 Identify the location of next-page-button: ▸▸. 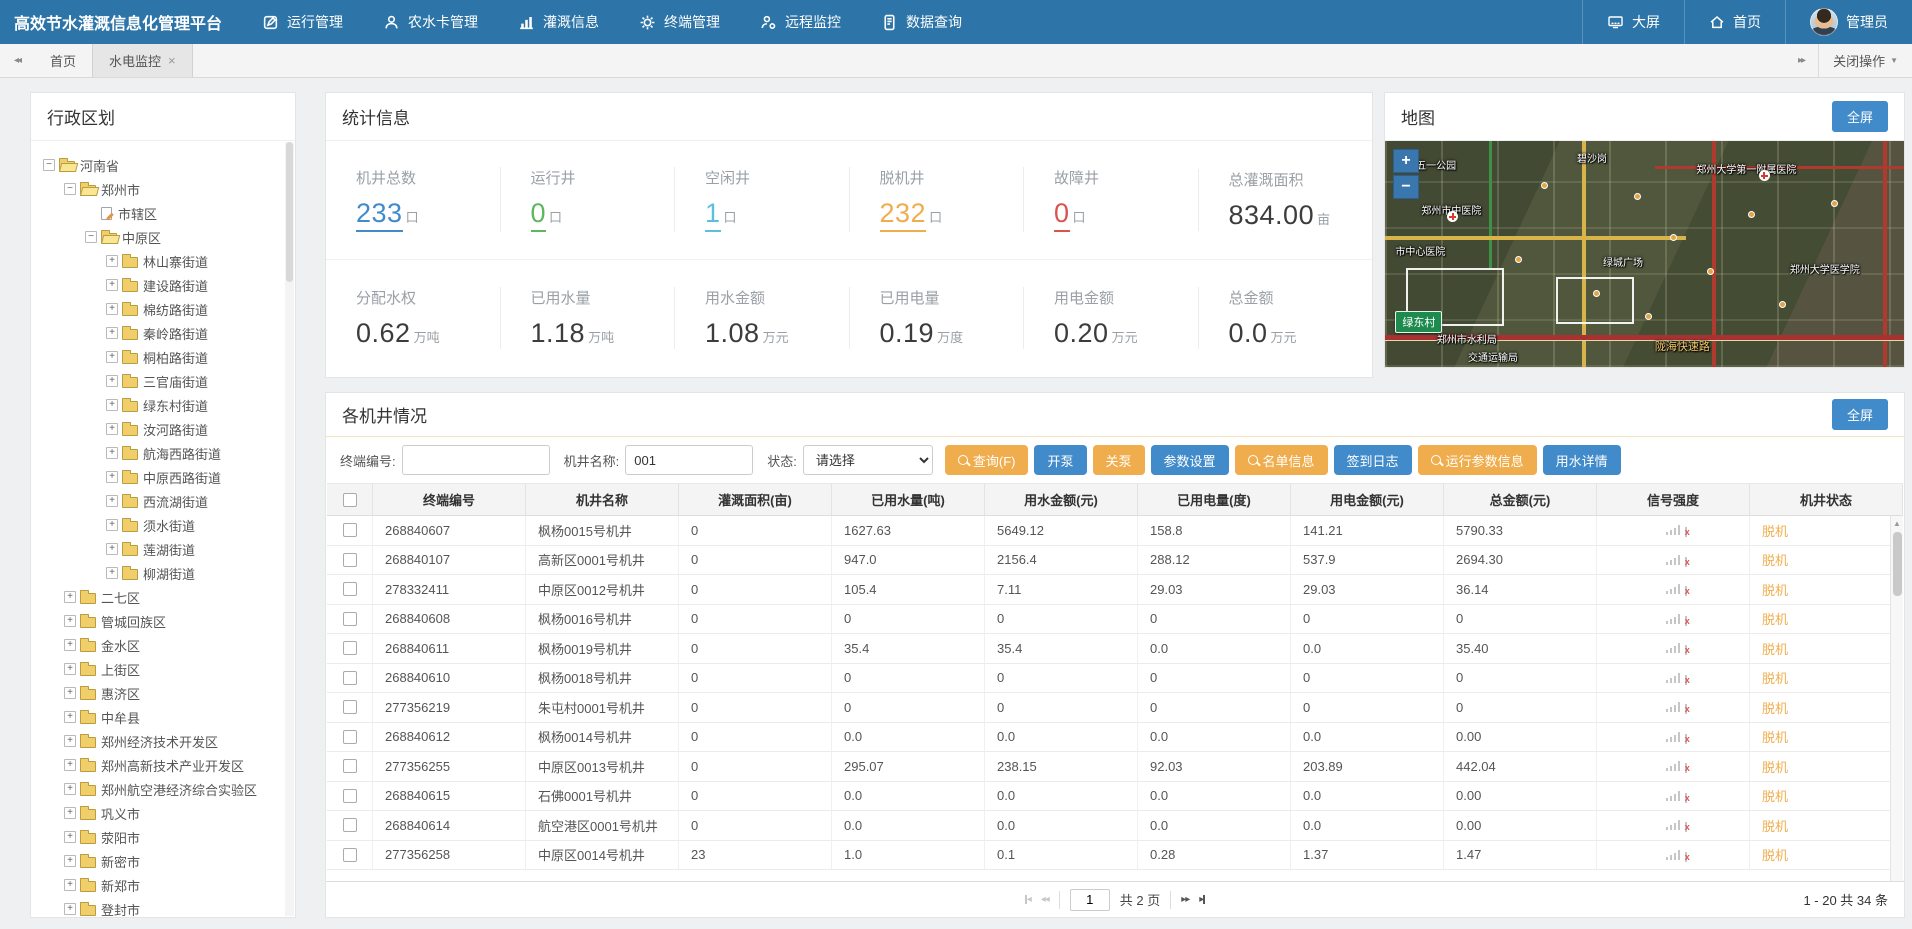
(1185, 899).